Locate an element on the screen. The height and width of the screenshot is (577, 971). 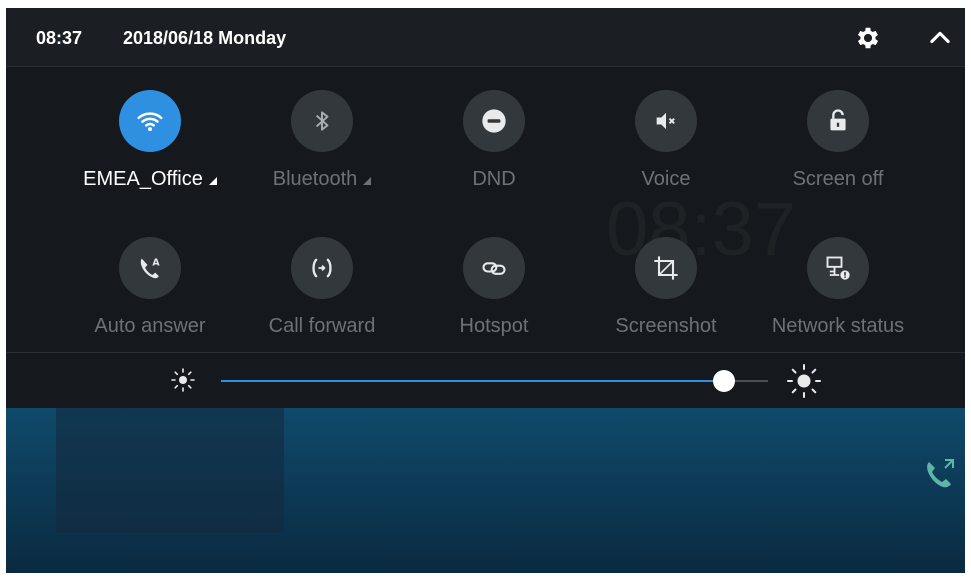
wifi-icon is located at coordinates (150, 122).